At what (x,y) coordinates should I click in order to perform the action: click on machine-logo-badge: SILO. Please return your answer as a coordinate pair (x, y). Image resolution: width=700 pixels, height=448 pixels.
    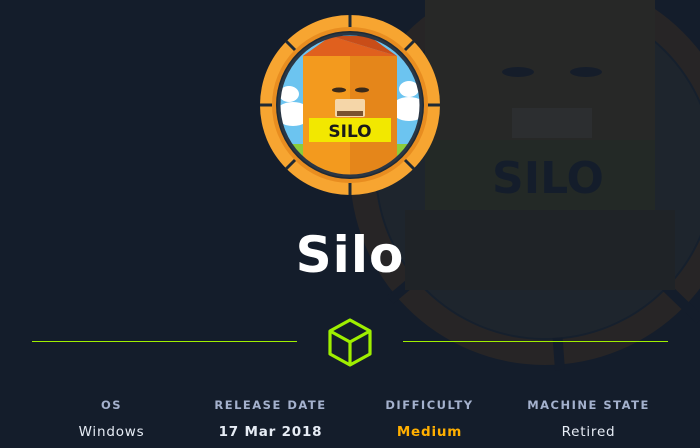
    Looking at the image, I should click on (350, 105).